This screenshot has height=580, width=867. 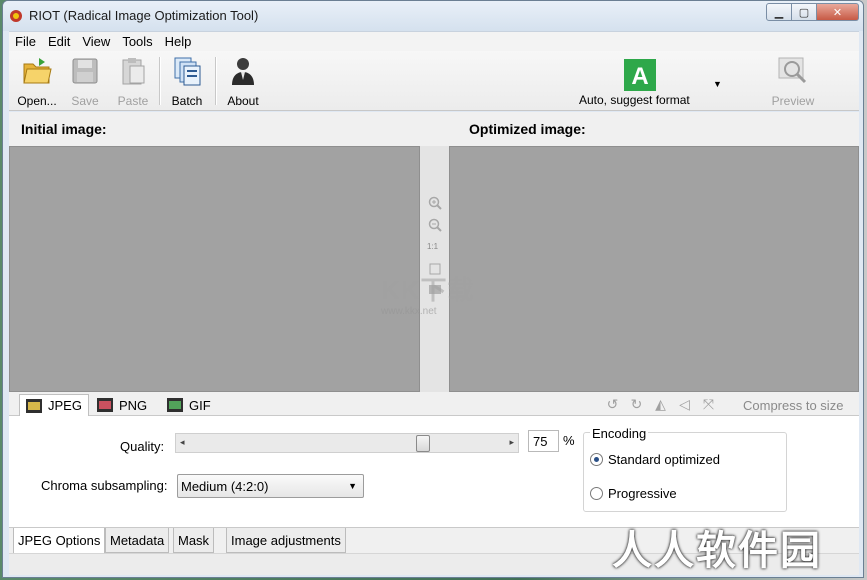 What do you see at coordinates (59, 41) in the screenshot?
I see `menu-edit: Edit` at bounding box center [59, 41].